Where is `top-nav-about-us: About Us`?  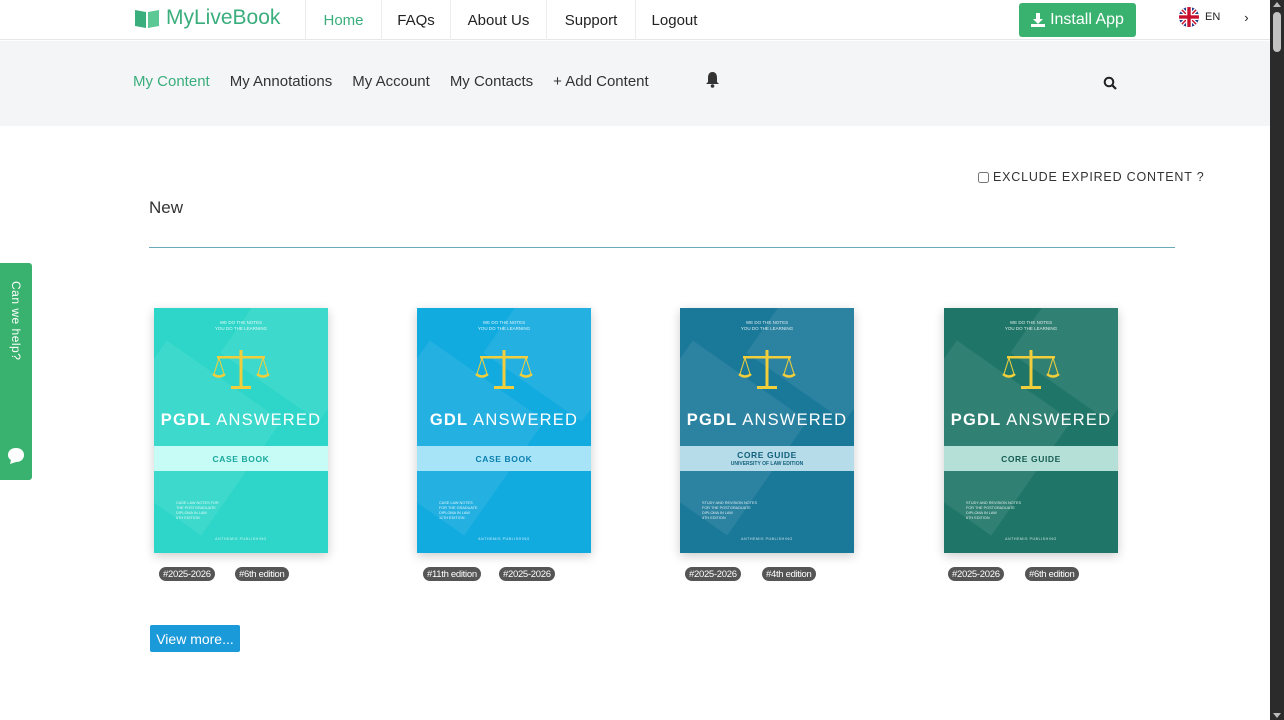
top-nav-about-us: About Us is located at coordinates (498, 20).